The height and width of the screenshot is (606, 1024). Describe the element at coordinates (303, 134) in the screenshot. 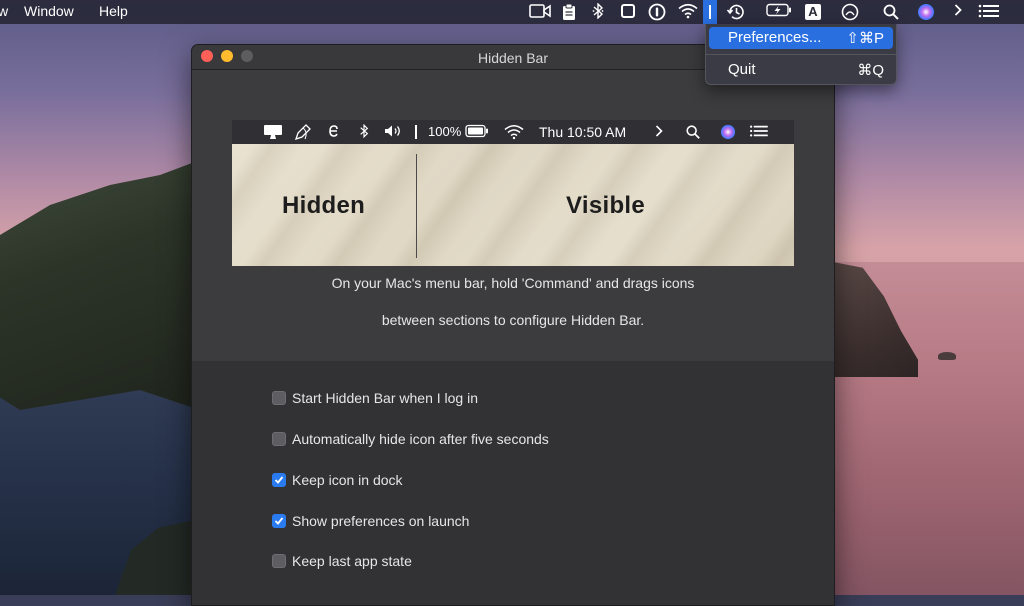

I see `pen-icon` at that location.